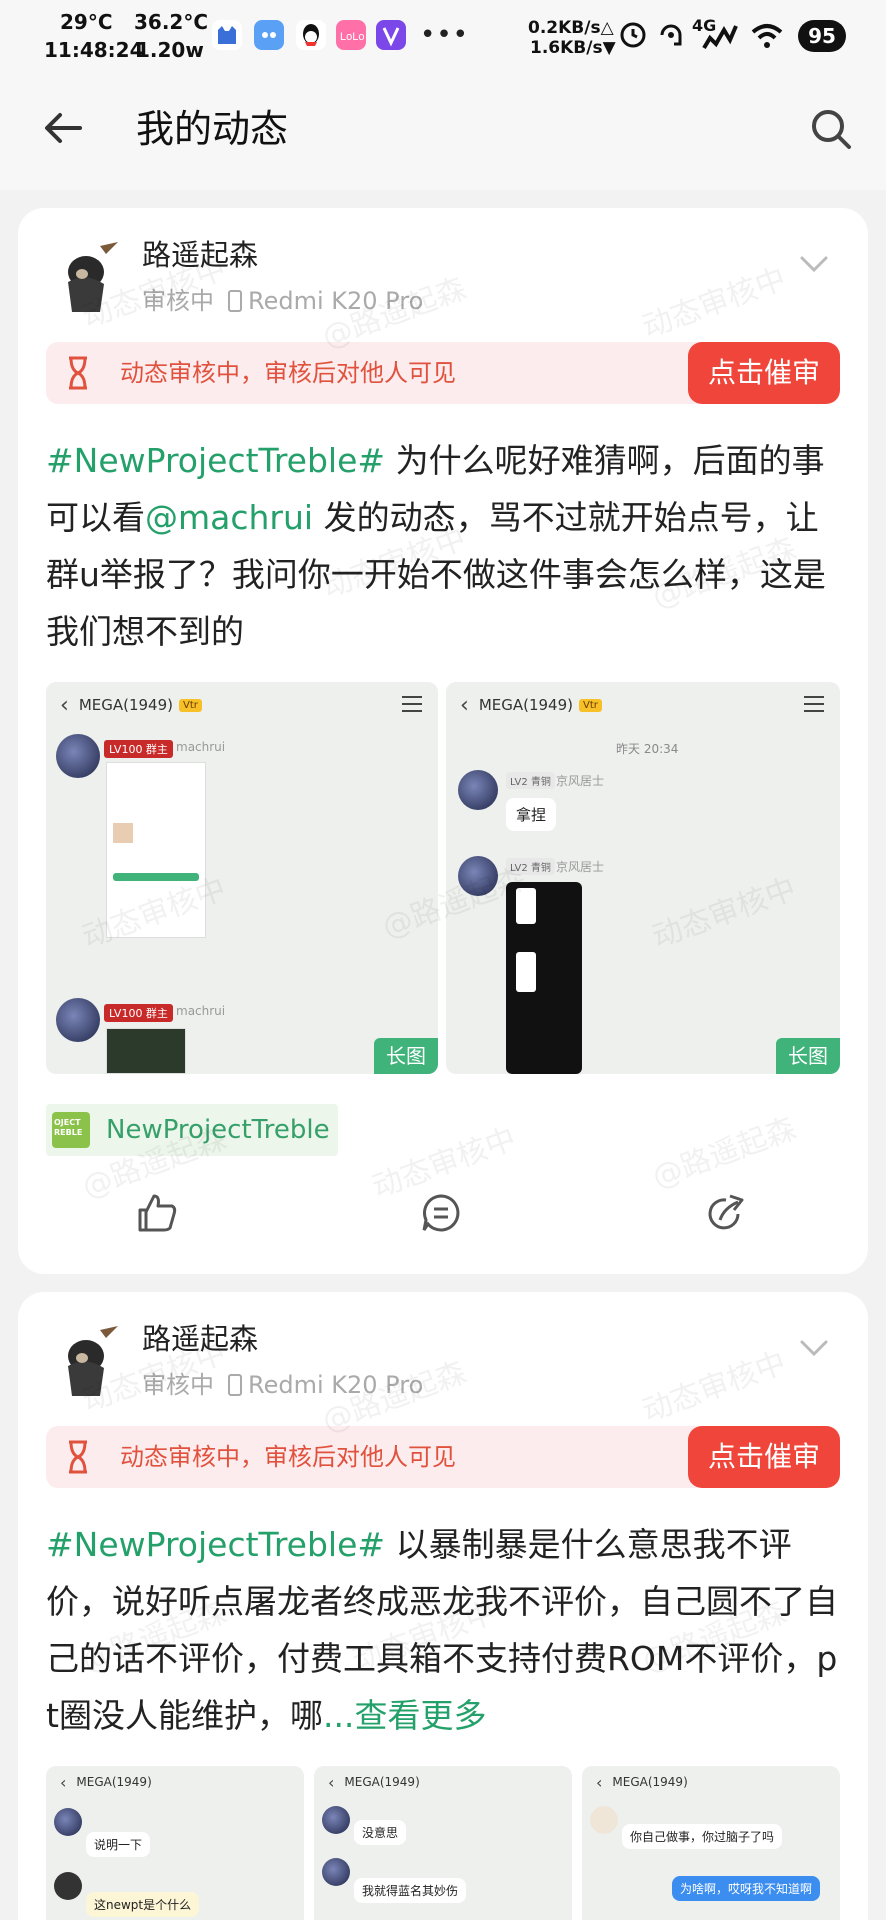 Image resolution: width=886 pixels, height=1920 pixels. I want to click on chat-message: 我就得蓝名其妙伤, so click(410, 1890).